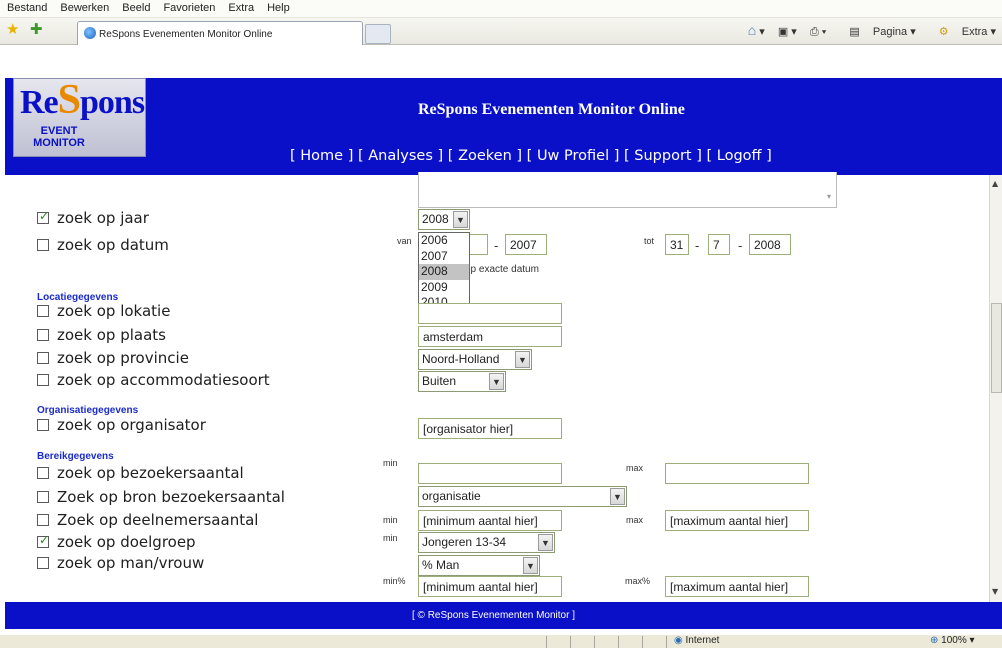  I want to click on accommodatie-checkbox, so click(43, 380).